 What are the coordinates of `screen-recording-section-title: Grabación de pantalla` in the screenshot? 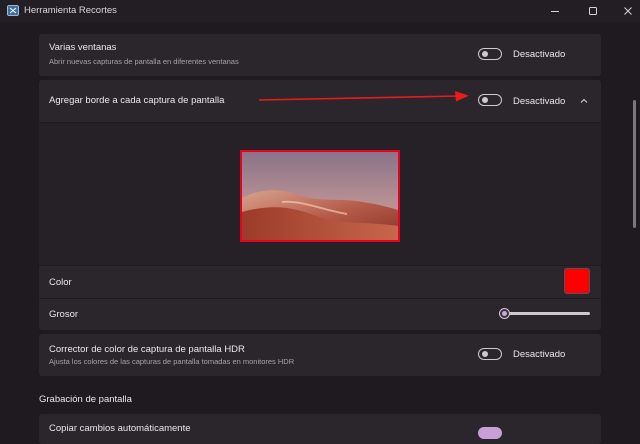 It's located at (85, 399).